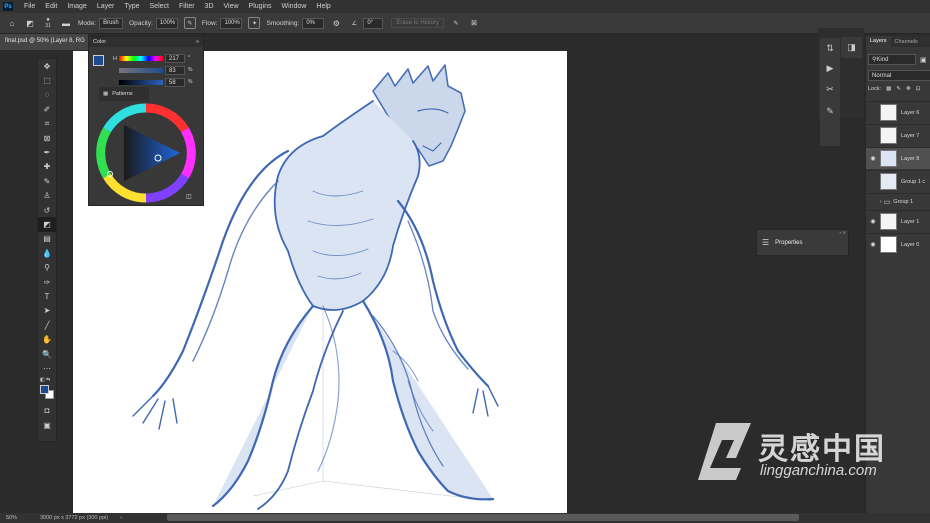 The image size is (930, 523). What do you see at coordinates (141, 58) in the screenshot?
I see `hue-slider` at bounding box center [141, 58].